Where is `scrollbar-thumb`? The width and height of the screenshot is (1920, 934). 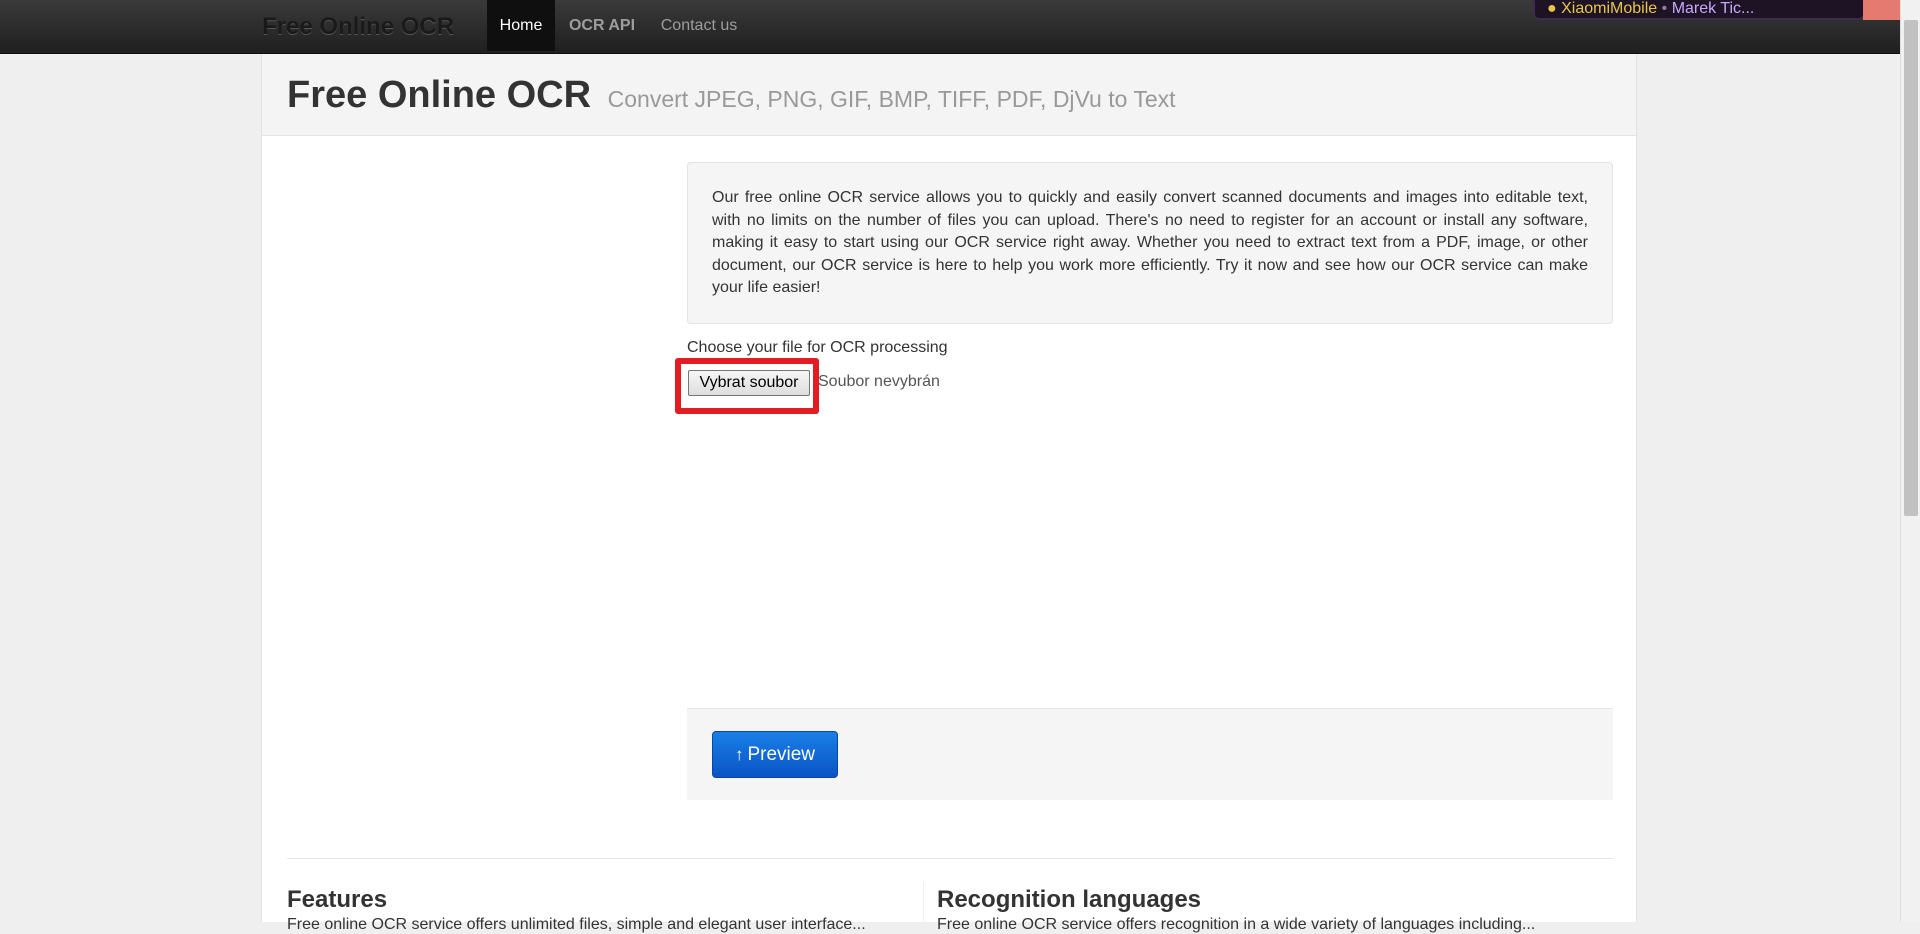 scrollbar-thumb is located at coordinates (1911, 268).